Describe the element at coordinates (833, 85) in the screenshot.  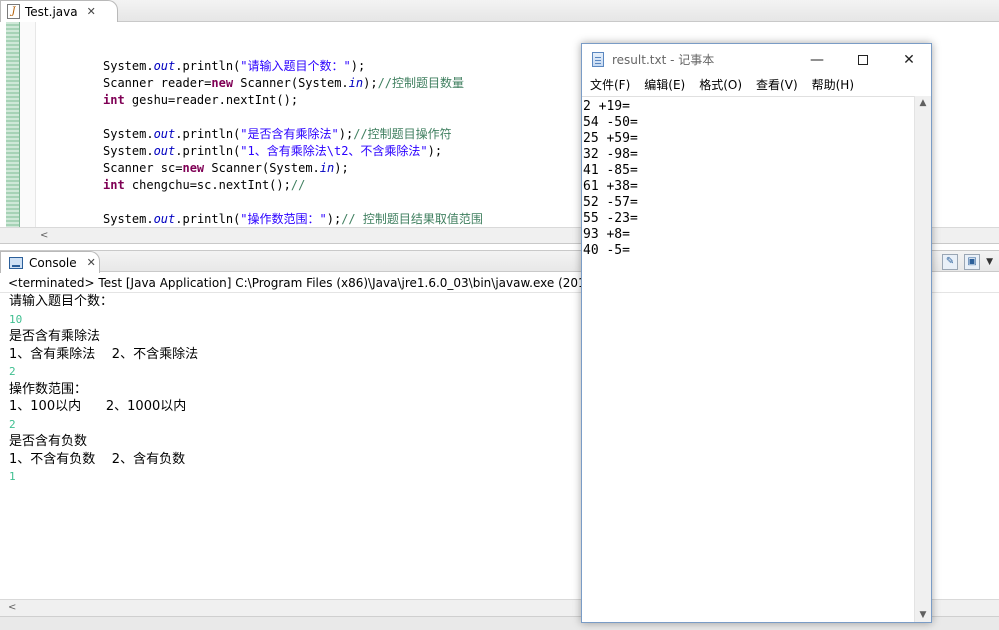
I see `menu-help: 帮助(H)` at that location.